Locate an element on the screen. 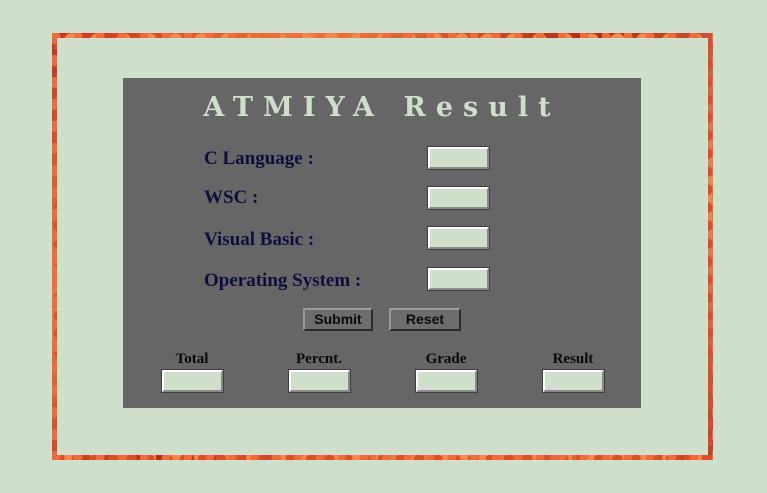 The height and width of the screenshot is (493, 767). c-language-label: C Language : is located at coordinates (259, 158).